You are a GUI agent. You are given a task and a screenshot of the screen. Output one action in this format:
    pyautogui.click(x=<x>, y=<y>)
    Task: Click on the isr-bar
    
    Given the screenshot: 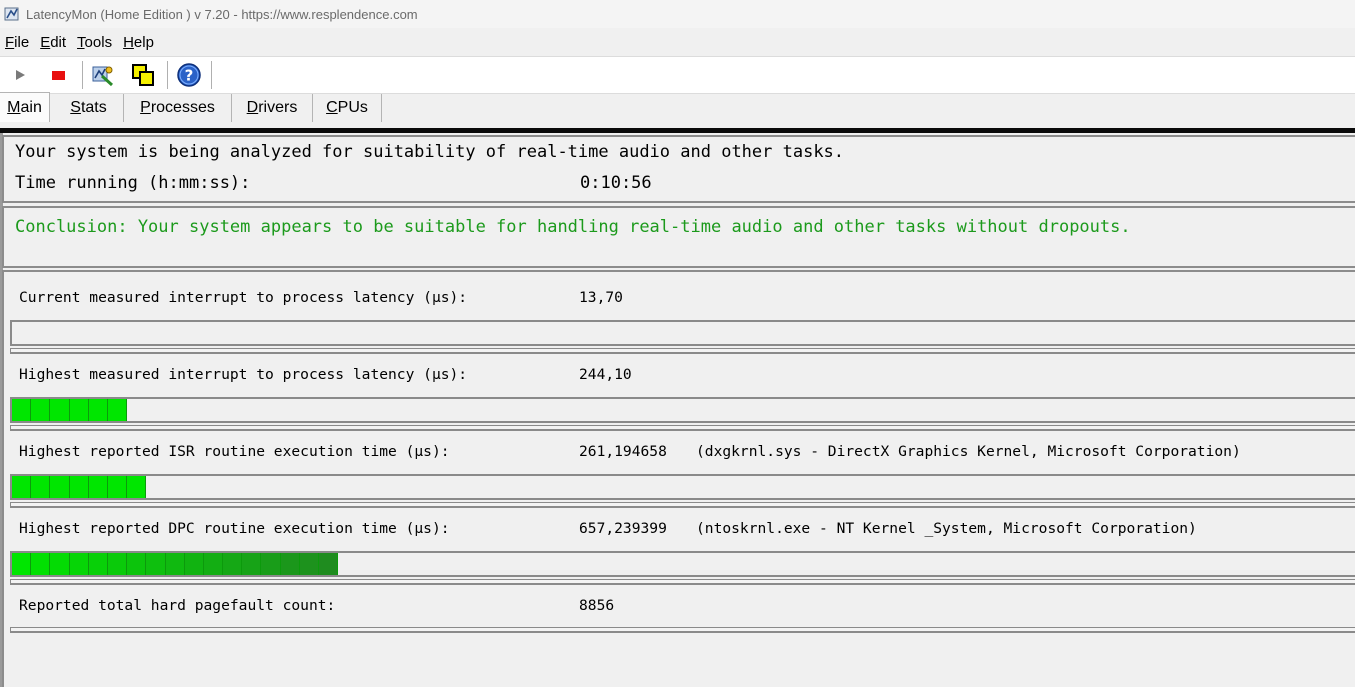 What is the action you would take?
    pyautogui.click(x=682, y=487)
    